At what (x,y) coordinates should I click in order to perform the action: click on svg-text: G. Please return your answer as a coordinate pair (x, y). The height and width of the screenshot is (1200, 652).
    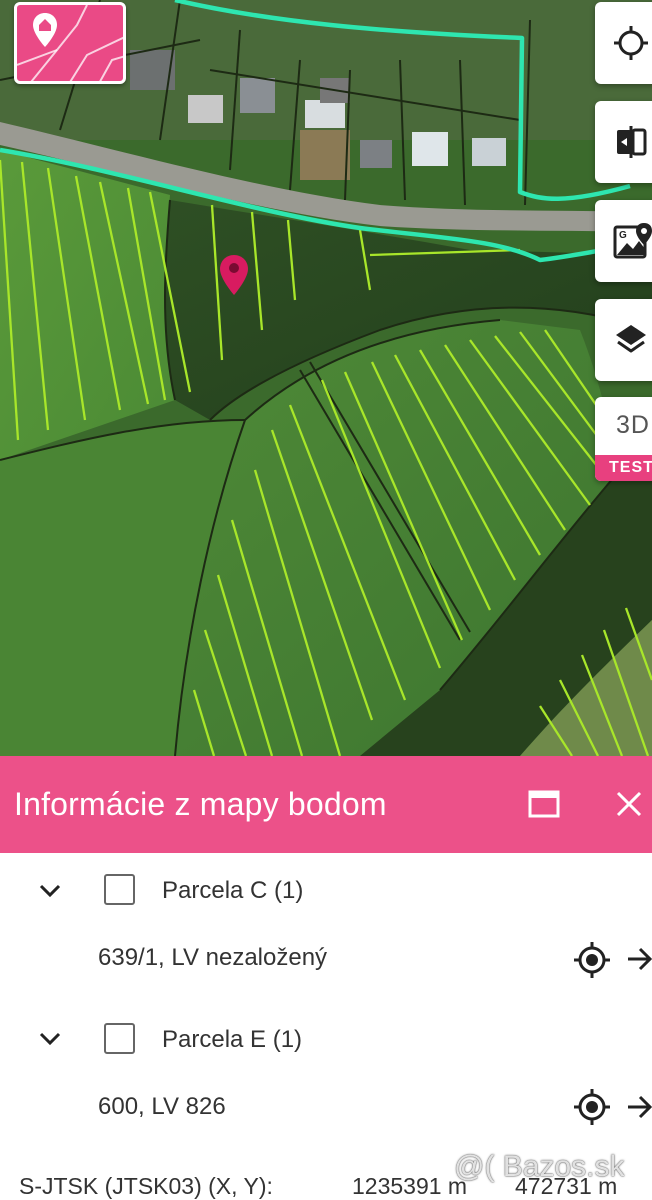
    Looking at the image, I should click on (623, 235).